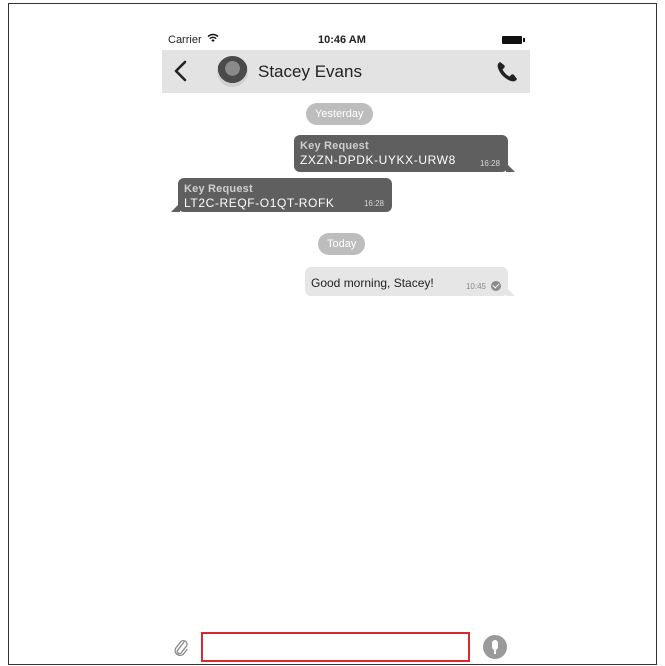 The width and height of the screenshot is (665, 666). I want to click on message-body: ZXZN-DPDK-UYKX-URW8, so click(378, 160).